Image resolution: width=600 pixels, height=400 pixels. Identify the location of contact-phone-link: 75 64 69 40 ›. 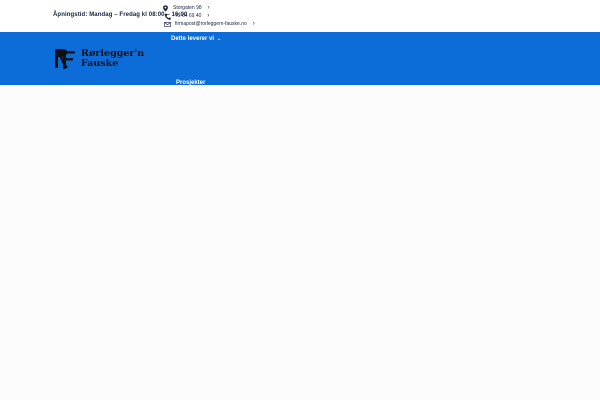
(186, 16).